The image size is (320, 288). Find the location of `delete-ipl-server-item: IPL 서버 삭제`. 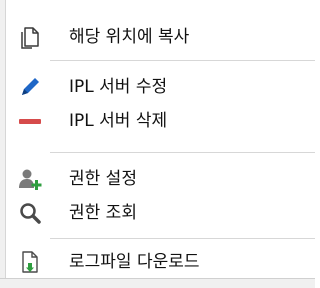

delete-ipl-server-item: IPL 서버 삭제 is located at coordinates (156, 121).